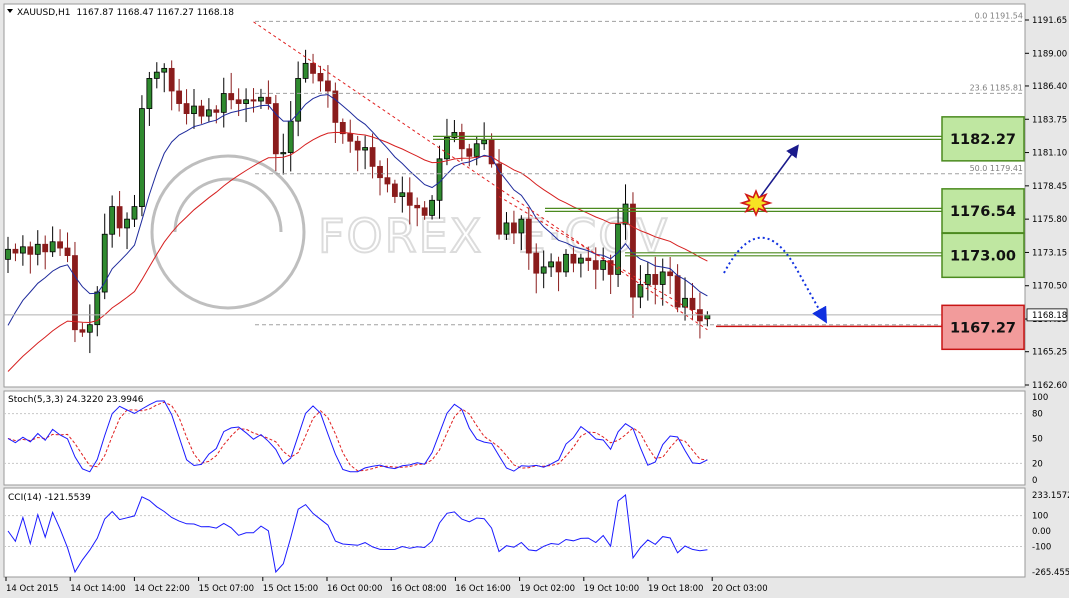 Image resolution: width=1069 pixels, height=598 pixels. What do you see at coordinates (1034, 481) in the screenshot?
I see `stoch-tick-label: 0` at bounding box center [1034, 481].